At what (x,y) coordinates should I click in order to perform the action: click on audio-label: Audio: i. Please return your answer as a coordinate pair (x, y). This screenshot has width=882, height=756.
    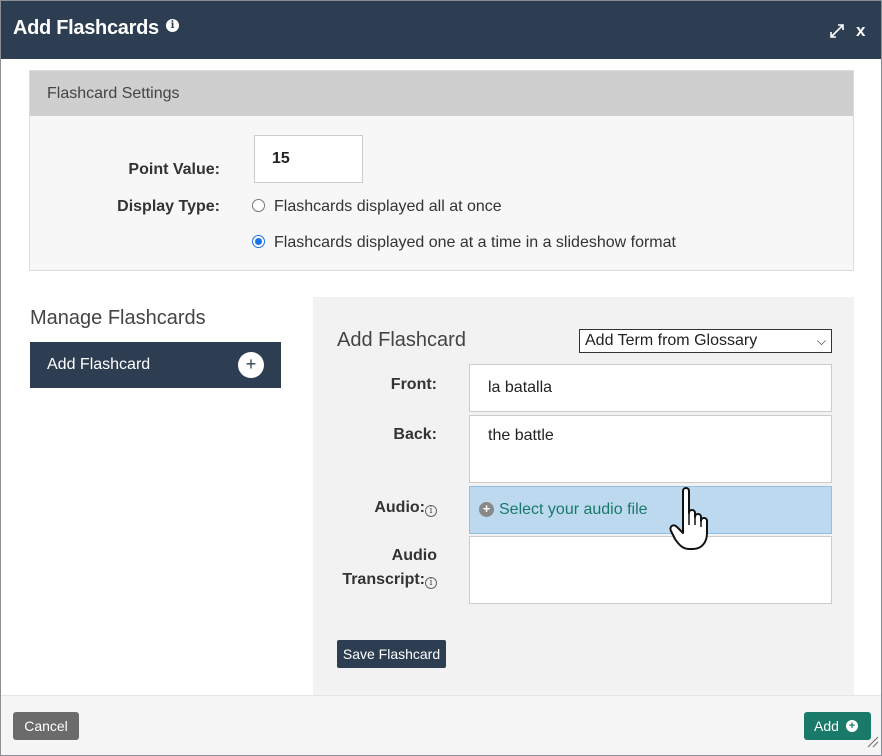
    Looking at the image, I should click on (382, 508).